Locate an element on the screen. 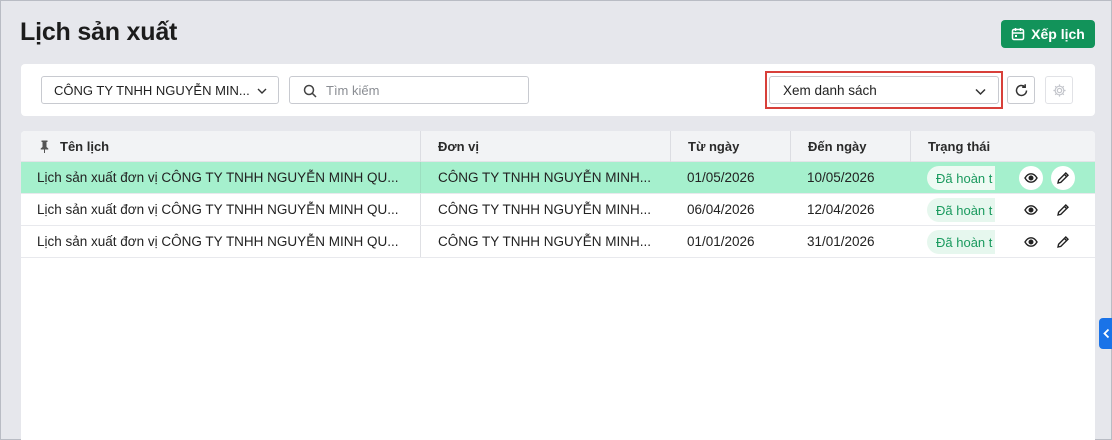  search-icon is located at coordinates (310, 91).